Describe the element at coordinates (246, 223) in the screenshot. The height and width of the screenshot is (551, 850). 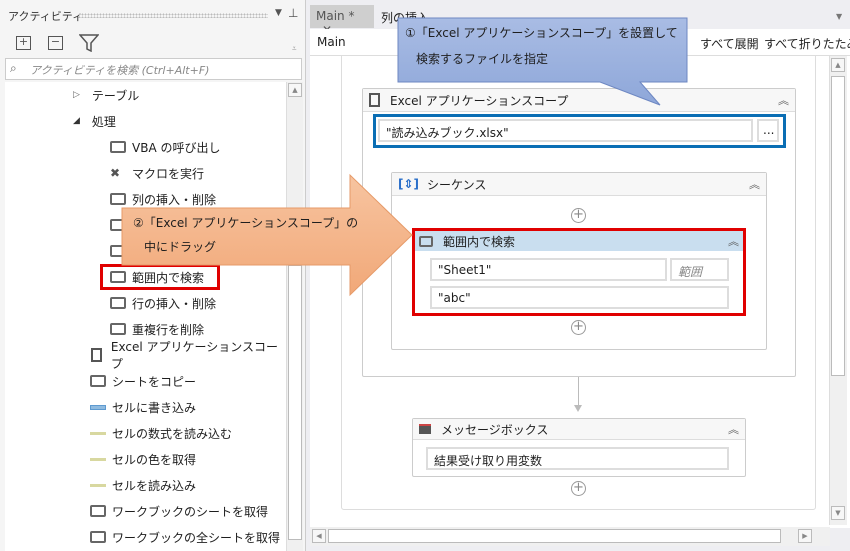
I see `callout-2-line-1: ②「Excel アプリケーションスコープ」の` at that location.